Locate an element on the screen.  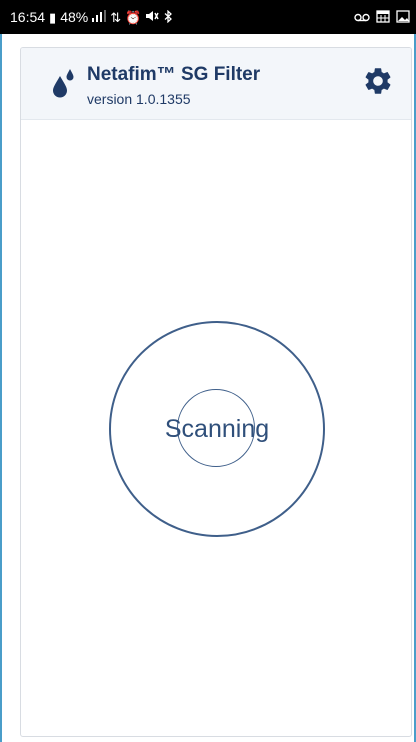
voicemail-icon is located at coordinates (362, 17).